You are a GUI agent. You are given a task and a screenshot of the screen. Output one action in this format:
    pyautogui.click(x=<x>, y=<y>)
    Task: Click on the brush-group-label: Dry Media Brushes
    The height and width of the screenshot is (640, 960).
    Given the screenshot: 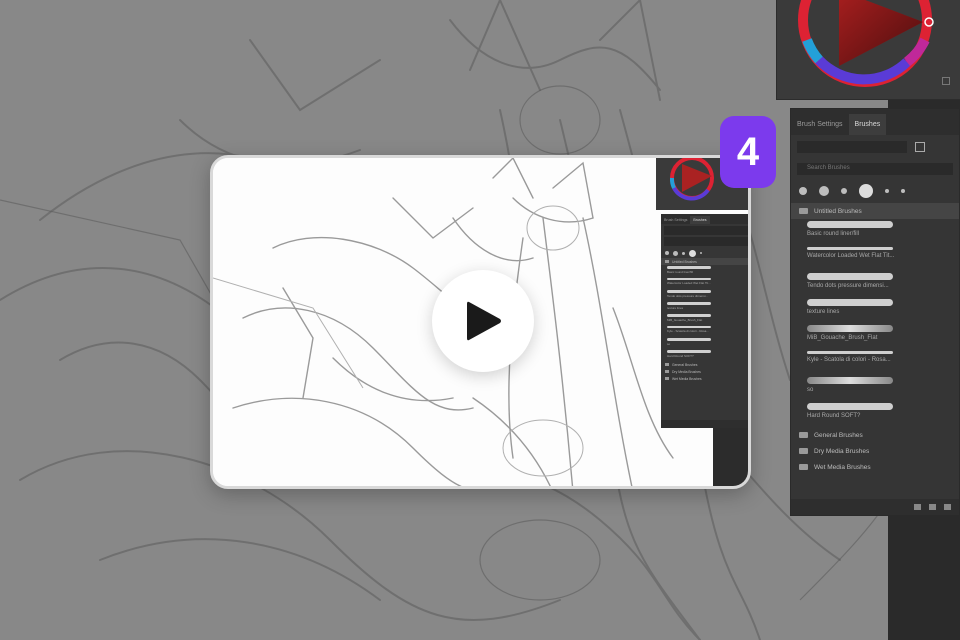 What is the action you would take?
    pyautogui.click(x=686, y=371)
    